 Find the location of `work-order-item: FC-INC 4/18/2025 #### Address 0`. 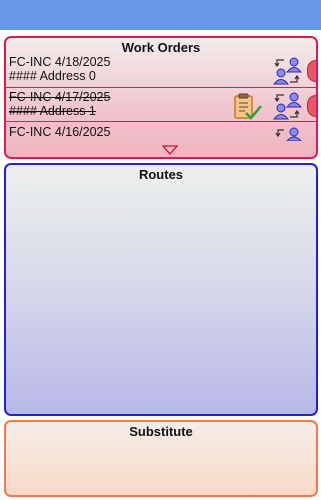

work-order-item: FC-INC 4/18/2025 #### Address 0 is located at coordinates (161, 72).